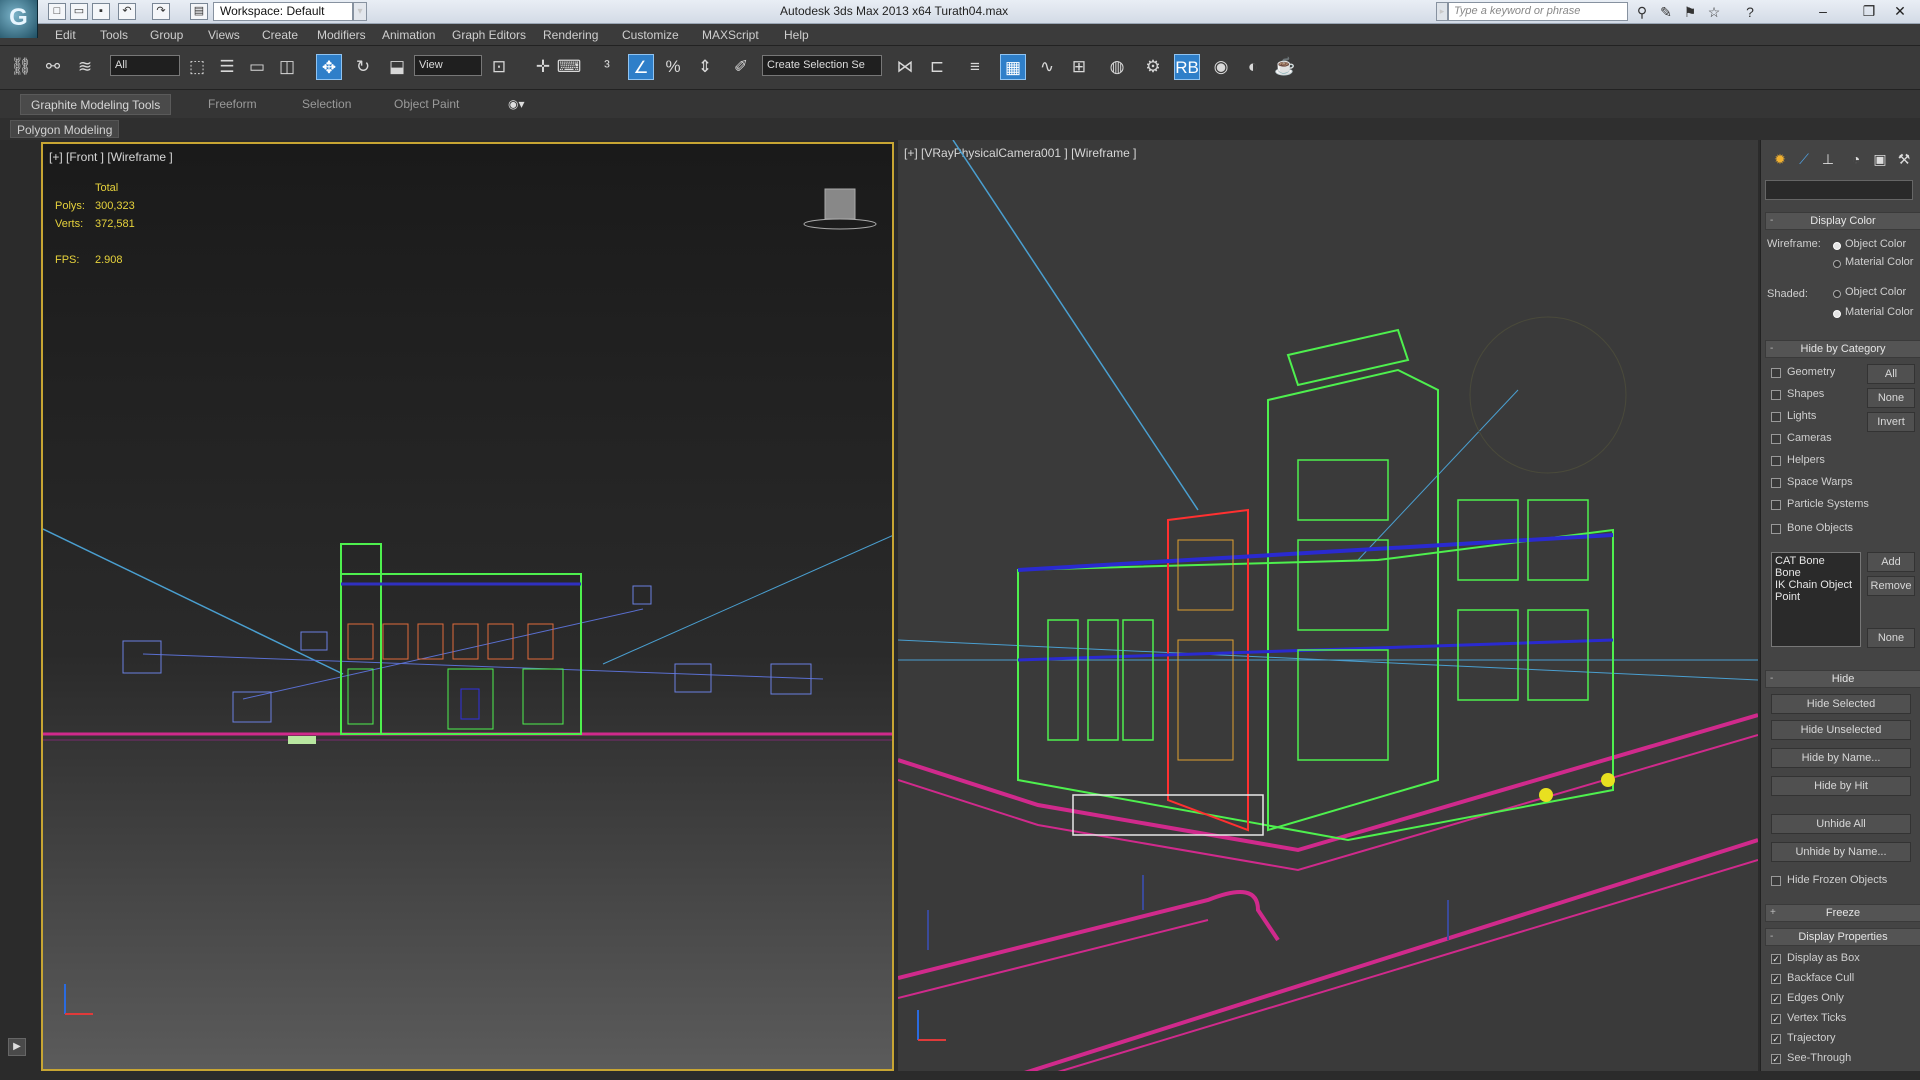  What do you see at coordinates (1816, 585) in the screenshot?
I see `list-item: IK Chain Object` at bounding box center [1816, 585].